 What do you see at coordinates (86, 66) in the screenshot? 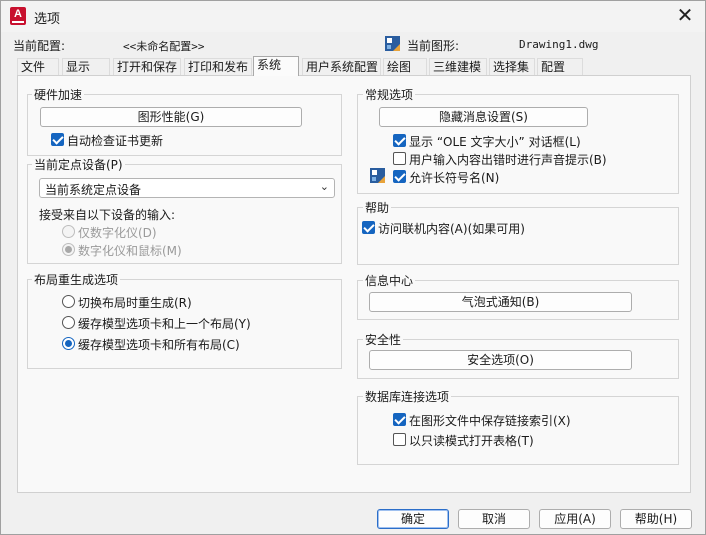
I see `tab-display: 显示` at bounding box center [86, 66].